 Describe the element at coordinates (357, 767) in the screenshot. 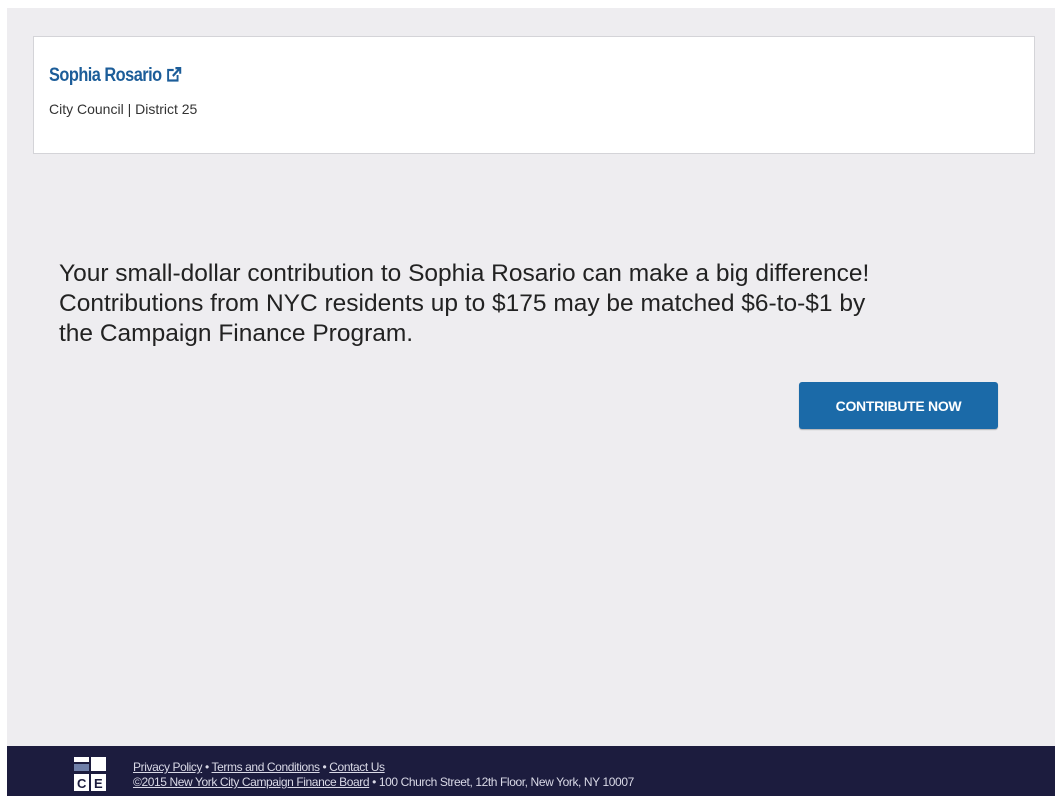

I see `contact-us-link: Contact Us` at that location.